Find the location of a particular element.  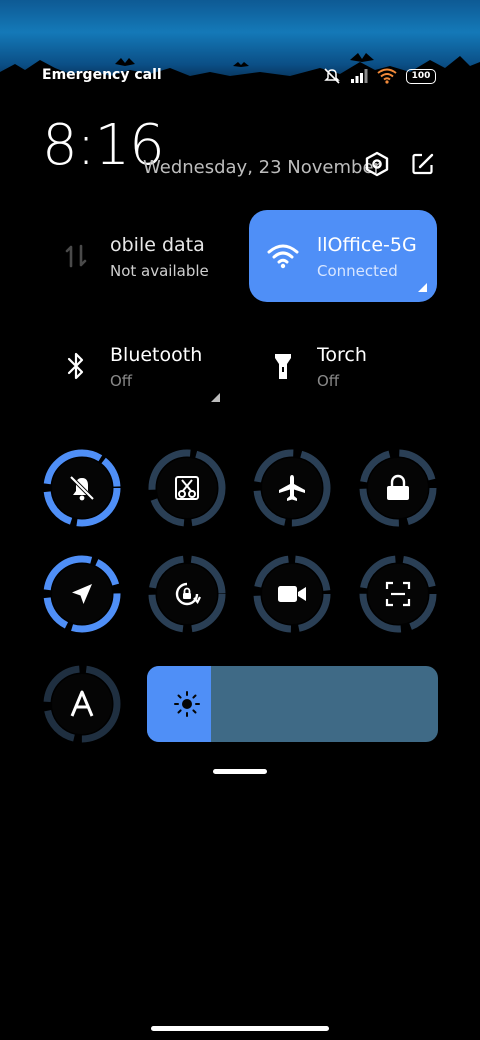

status-bar: Emergency calls o 100 is located at coordinates (240, 76).